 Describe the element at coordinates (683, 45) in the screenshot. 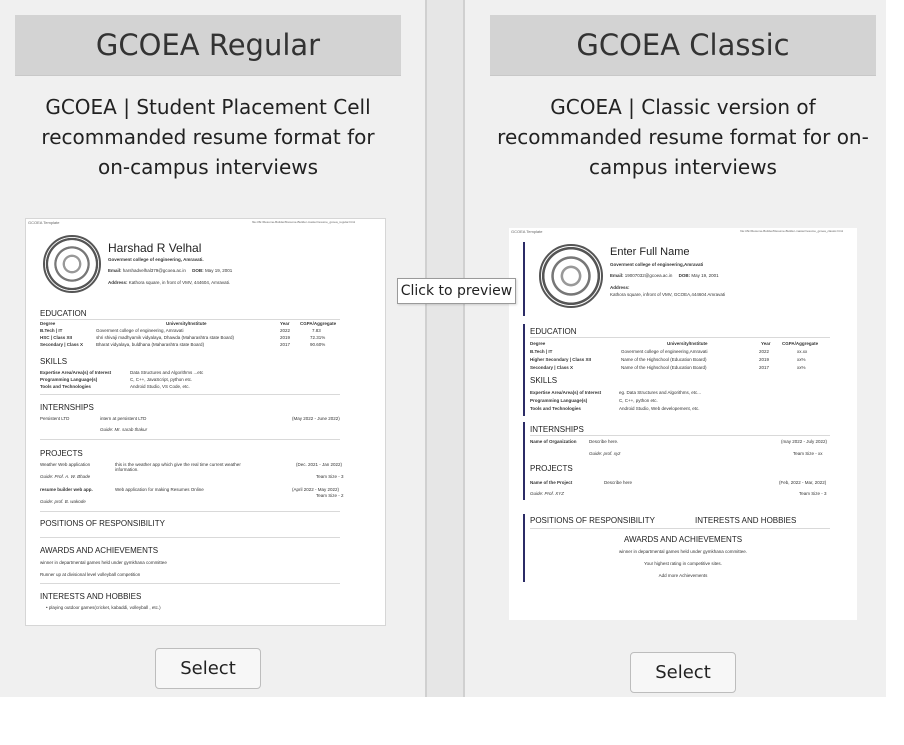

I see `template-title: GCOEA Classic` at that location.